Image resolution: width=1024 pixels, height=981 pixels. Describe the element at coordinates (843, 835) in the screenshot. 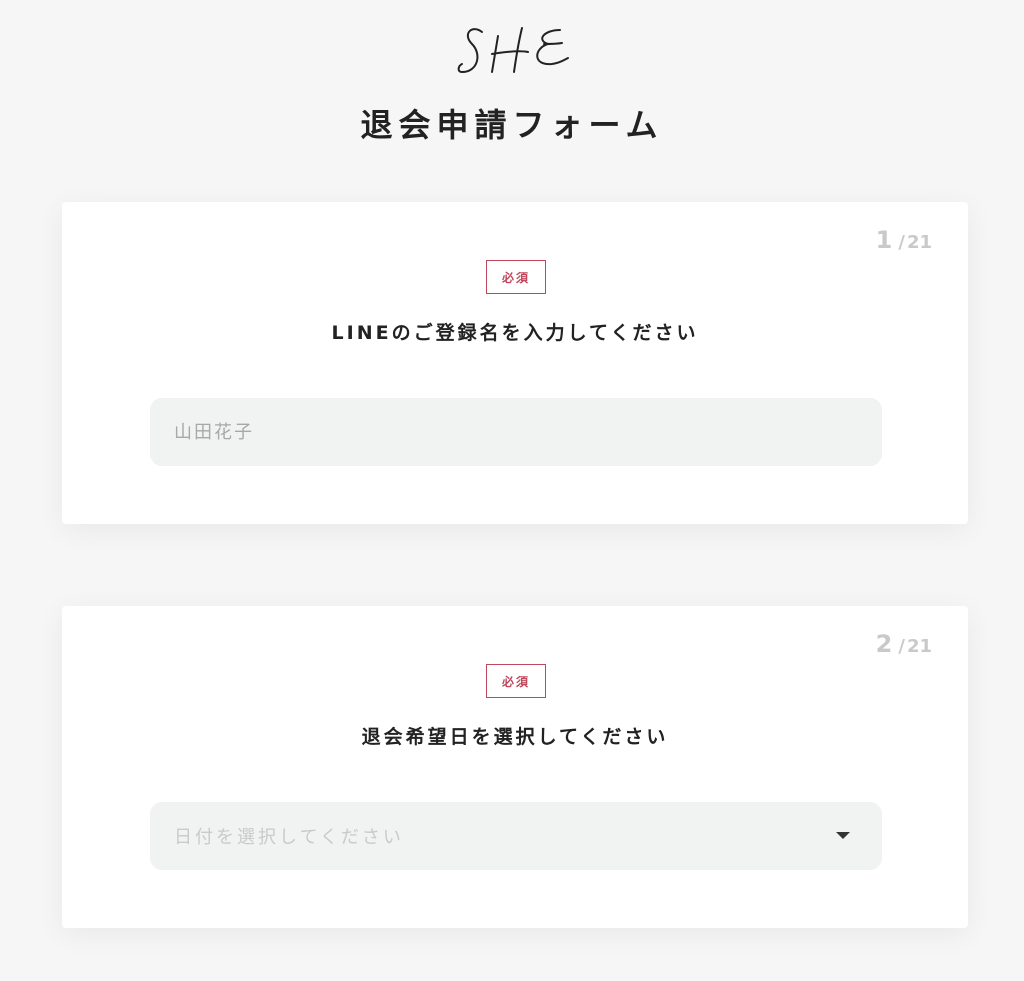

I see `caret-down-icon` at that location.